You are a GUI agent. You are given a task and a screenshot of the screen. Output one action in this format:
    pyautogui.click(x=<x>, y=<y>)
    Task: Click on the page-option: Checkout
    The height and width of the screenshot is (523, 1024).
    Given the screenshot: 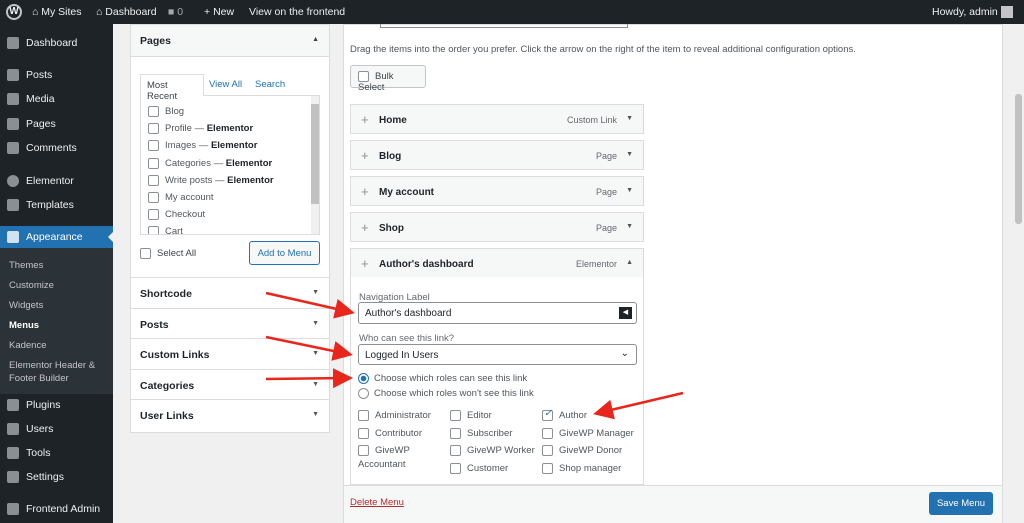 What is the action you would take?
    pyautogui.click(x=211, y=217)
    